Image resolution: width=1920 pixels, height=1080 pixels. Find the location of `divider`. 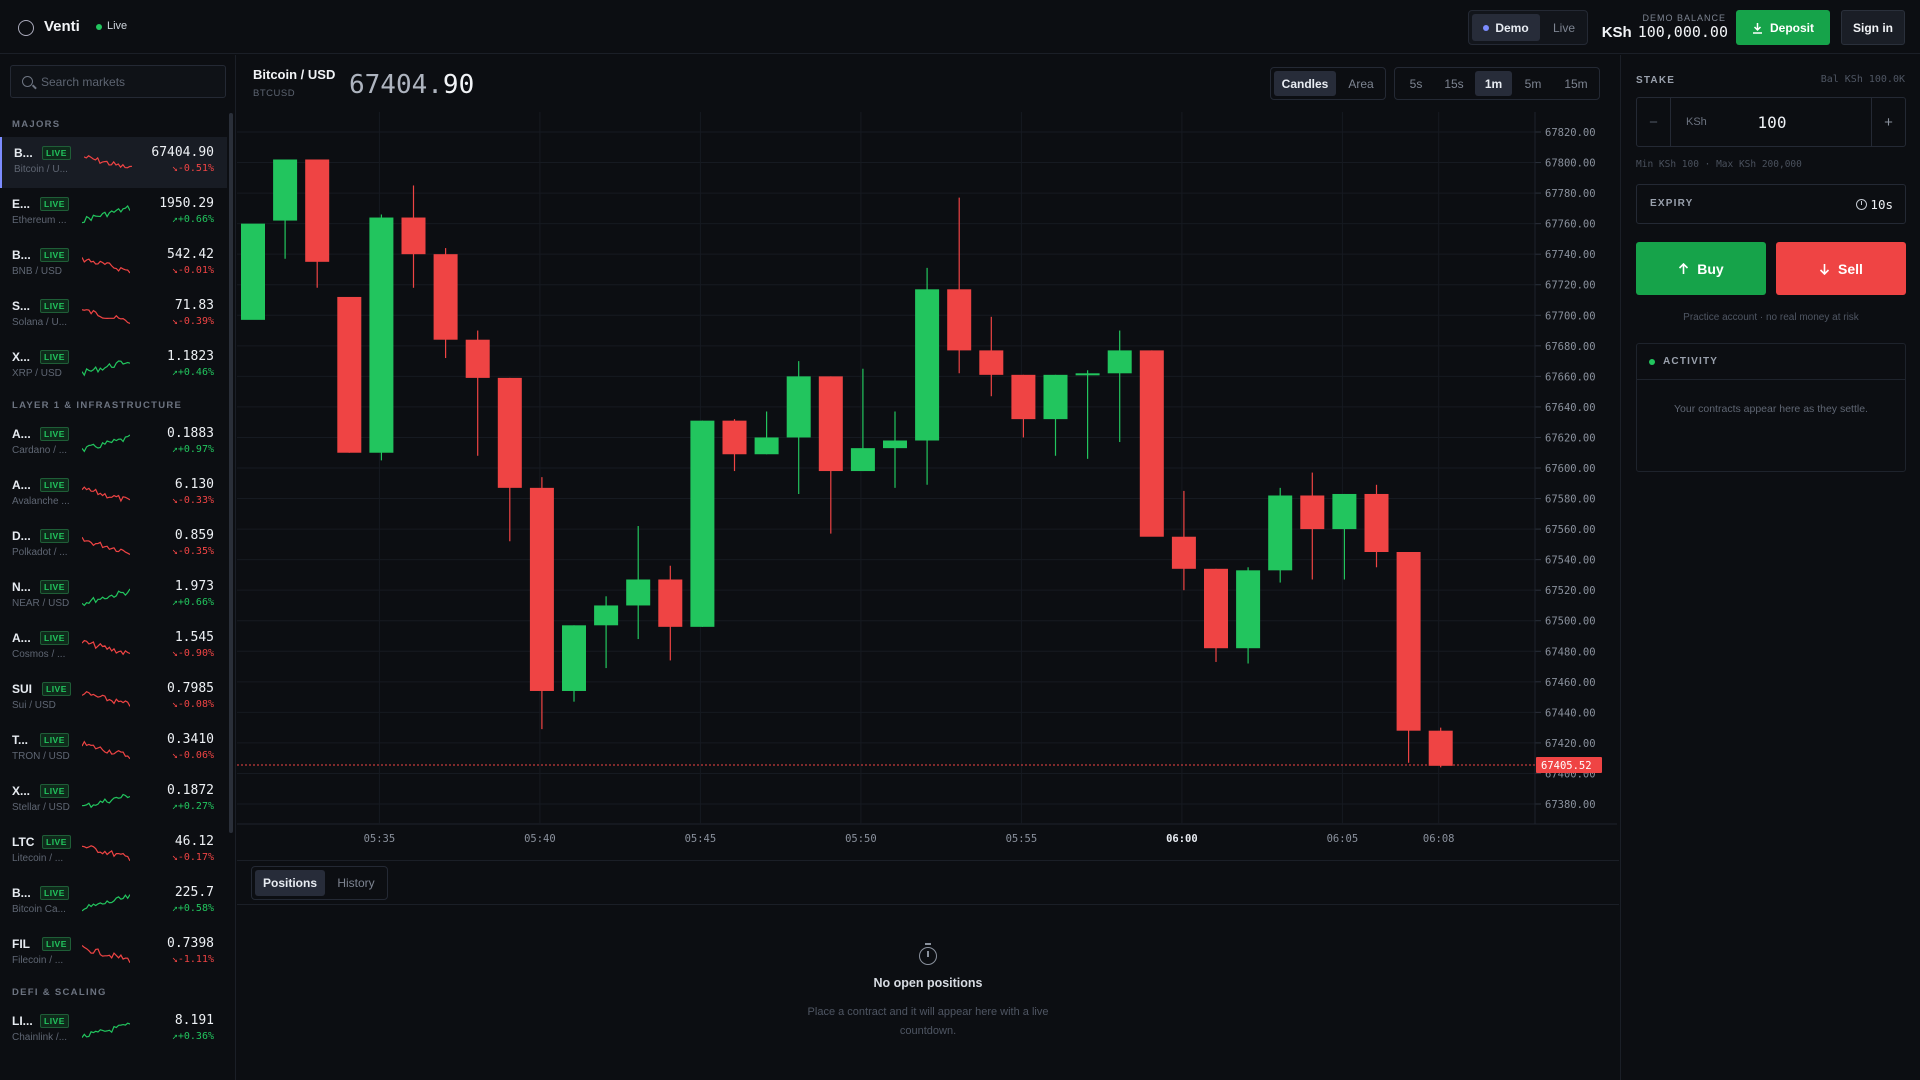

divider is located at coordinates (928, 904).